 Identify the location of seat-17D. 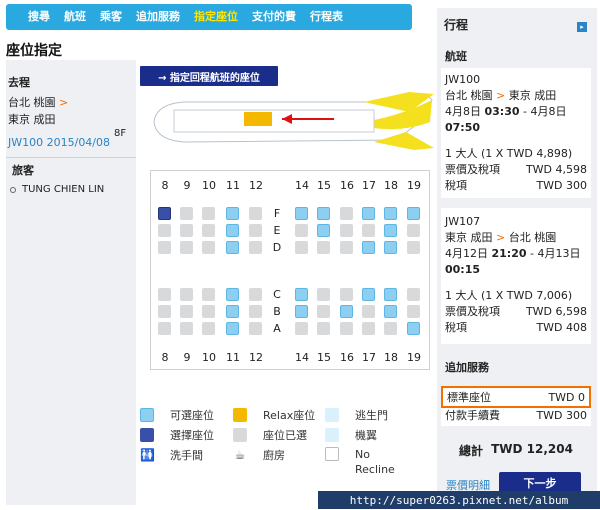
(368, 247).